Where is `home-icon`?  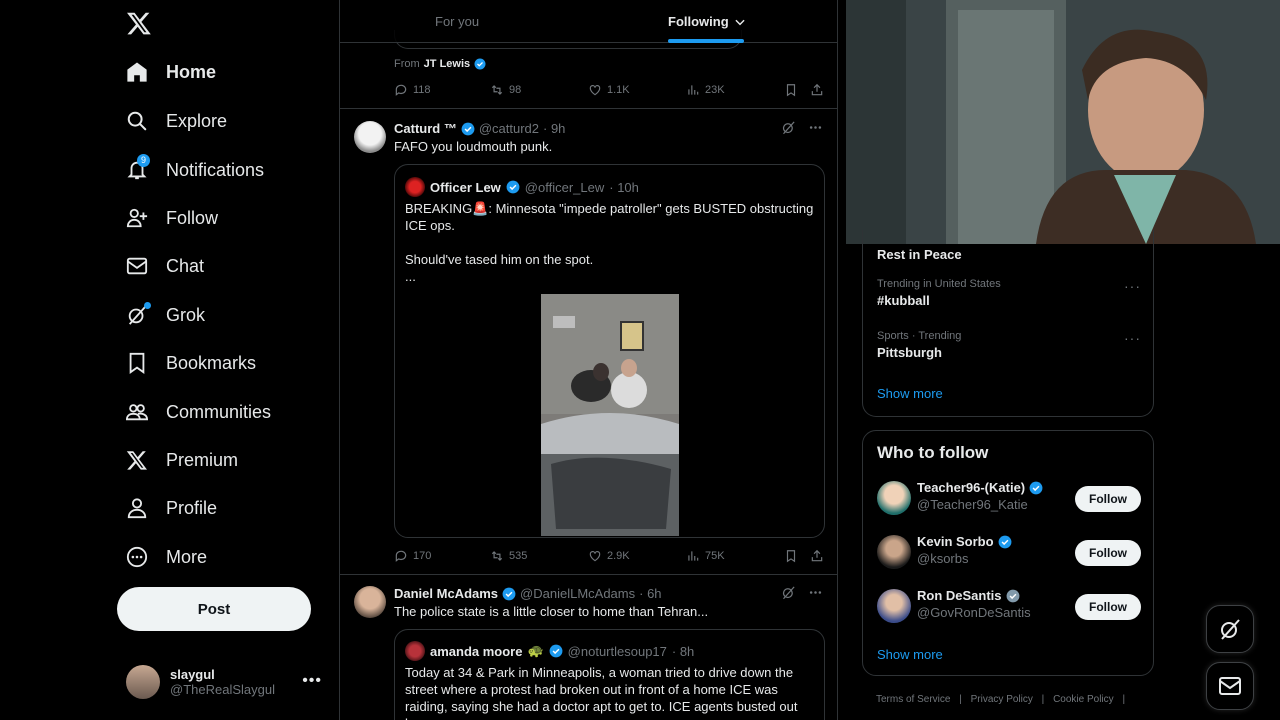
home-icon is located at coordinates (137, 72).